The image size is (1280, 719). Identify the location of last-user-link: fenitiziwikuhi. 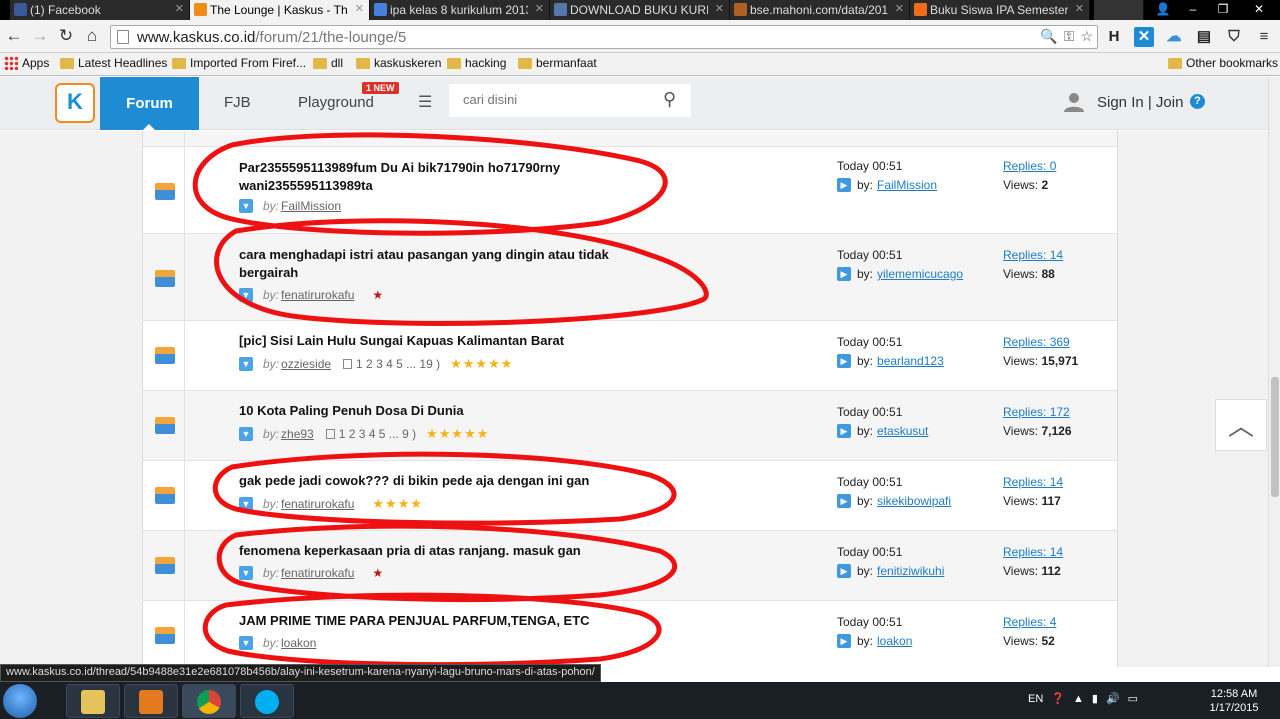
(910, 571).